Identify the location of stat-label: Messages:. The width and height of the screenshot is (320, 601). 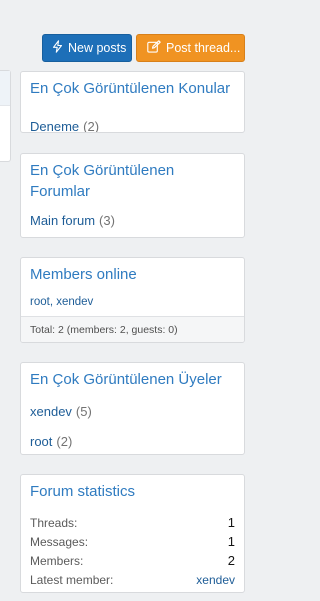
(59, 541).